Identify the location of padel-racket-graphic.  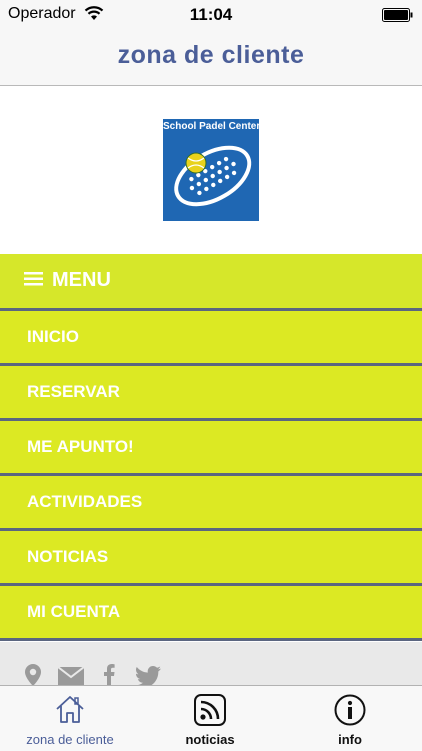
(213, 176).